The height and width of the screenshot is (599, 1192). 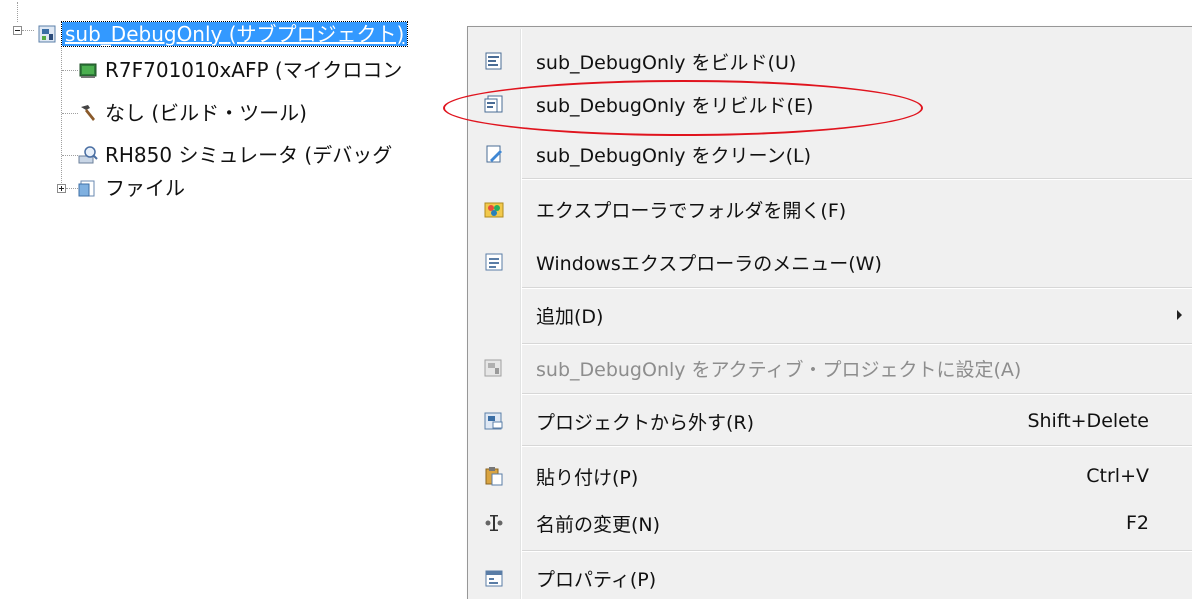 What do you see at coordinates (494, 421) in the screenshot?
I see `remove-project-icon` at bounding box center [494, 421].